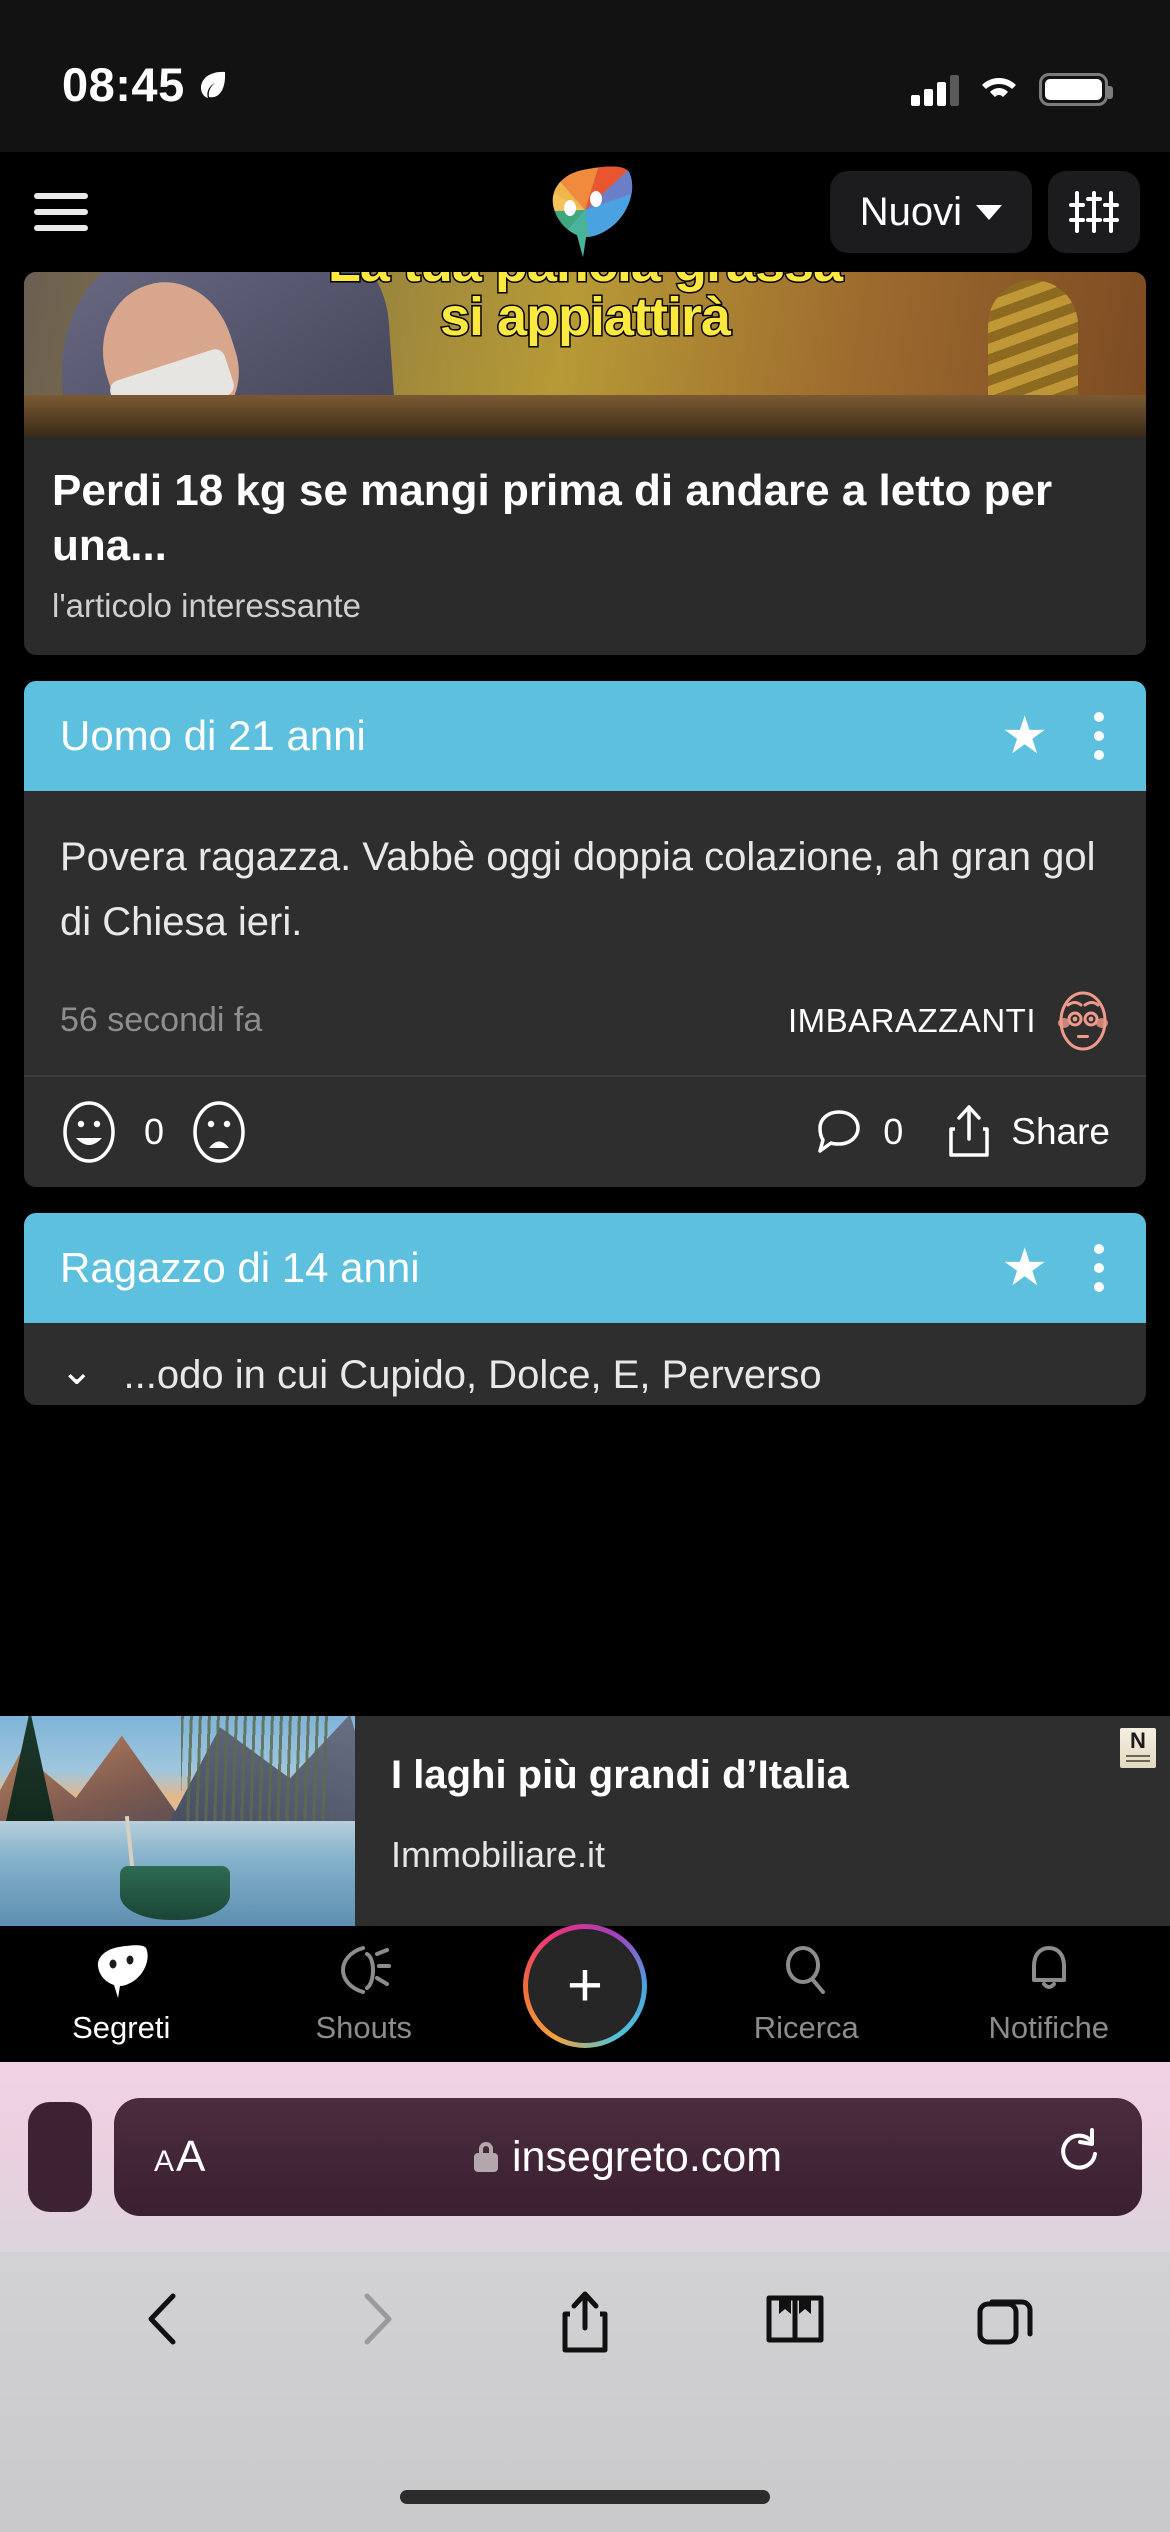  What do you see at coordinates (1060, 1131) in the screenshot?
I see `share-label: Share` at bounding box center [1060, 1131].